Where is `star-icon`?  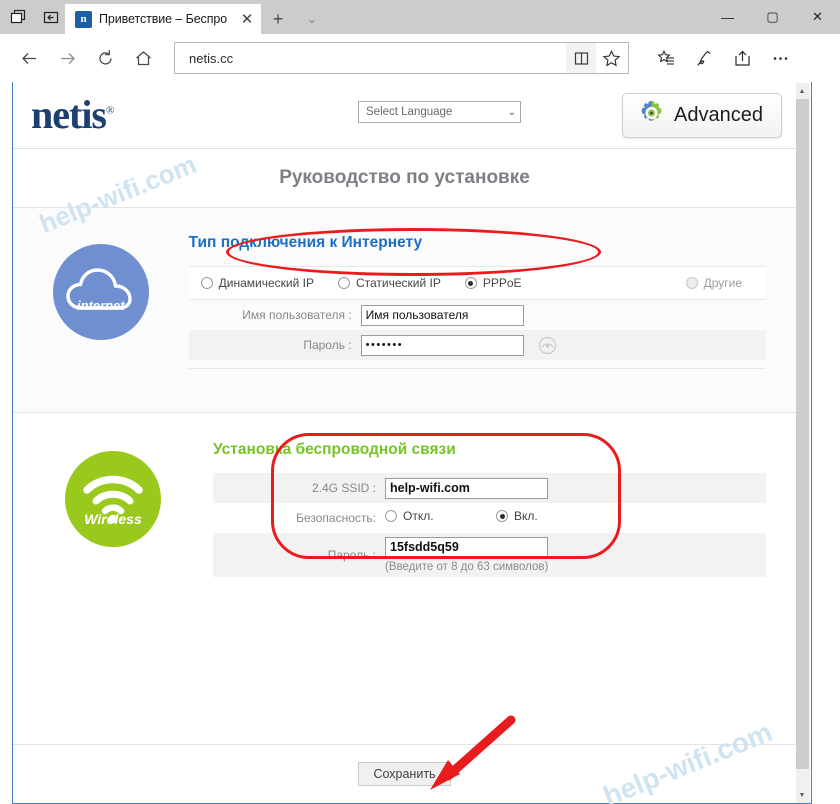
star-icon is located at coordinates (611, 58).